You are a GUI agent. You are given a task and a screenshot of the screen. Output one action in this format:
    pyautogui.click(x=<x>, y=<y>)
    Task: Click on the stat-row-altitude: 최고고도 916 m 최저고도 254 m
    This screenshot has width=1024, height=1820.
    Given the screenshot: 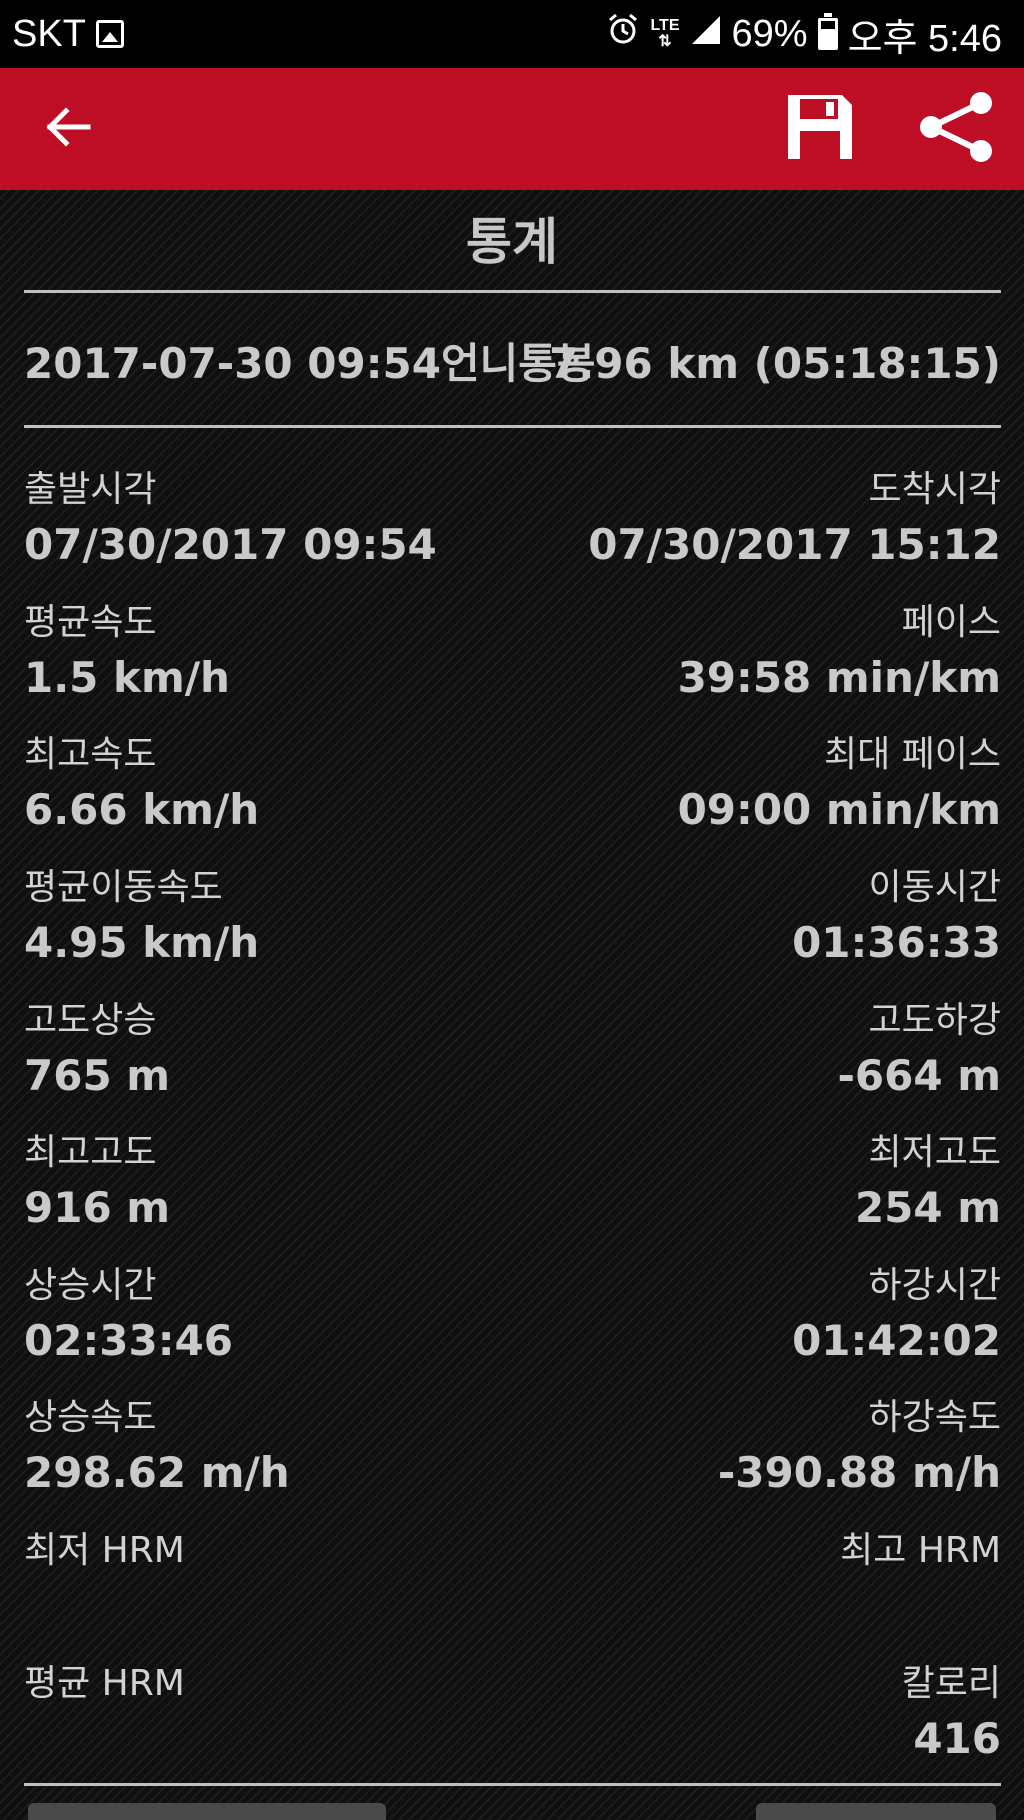 What is the action you would take?
    pyautogui.click(x=512, y=1193)
    